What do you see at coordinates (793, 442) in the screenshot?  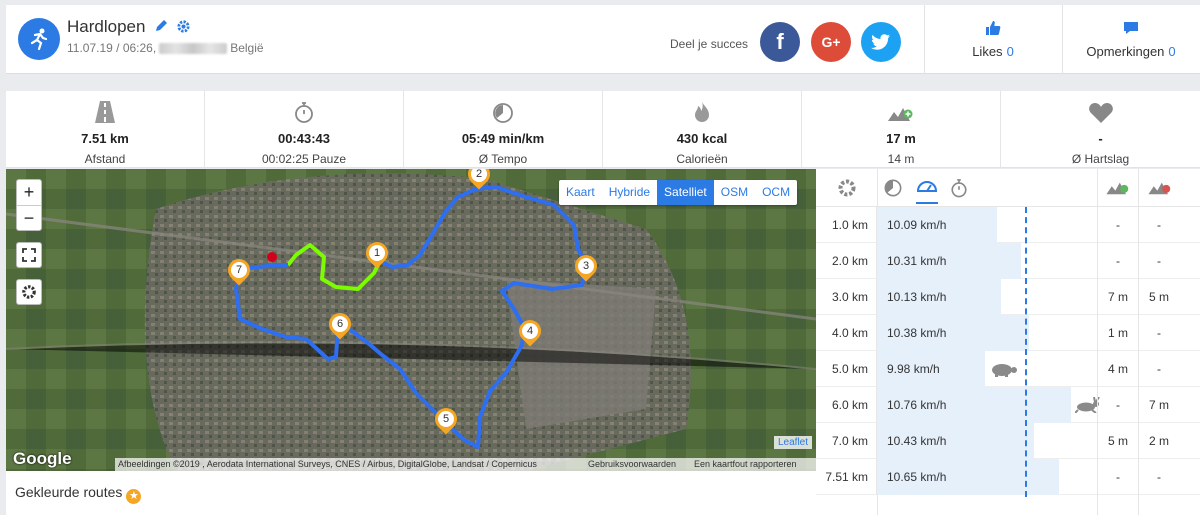 I see `leaflet-link: Leaflet` at bounding box center [793, 442].